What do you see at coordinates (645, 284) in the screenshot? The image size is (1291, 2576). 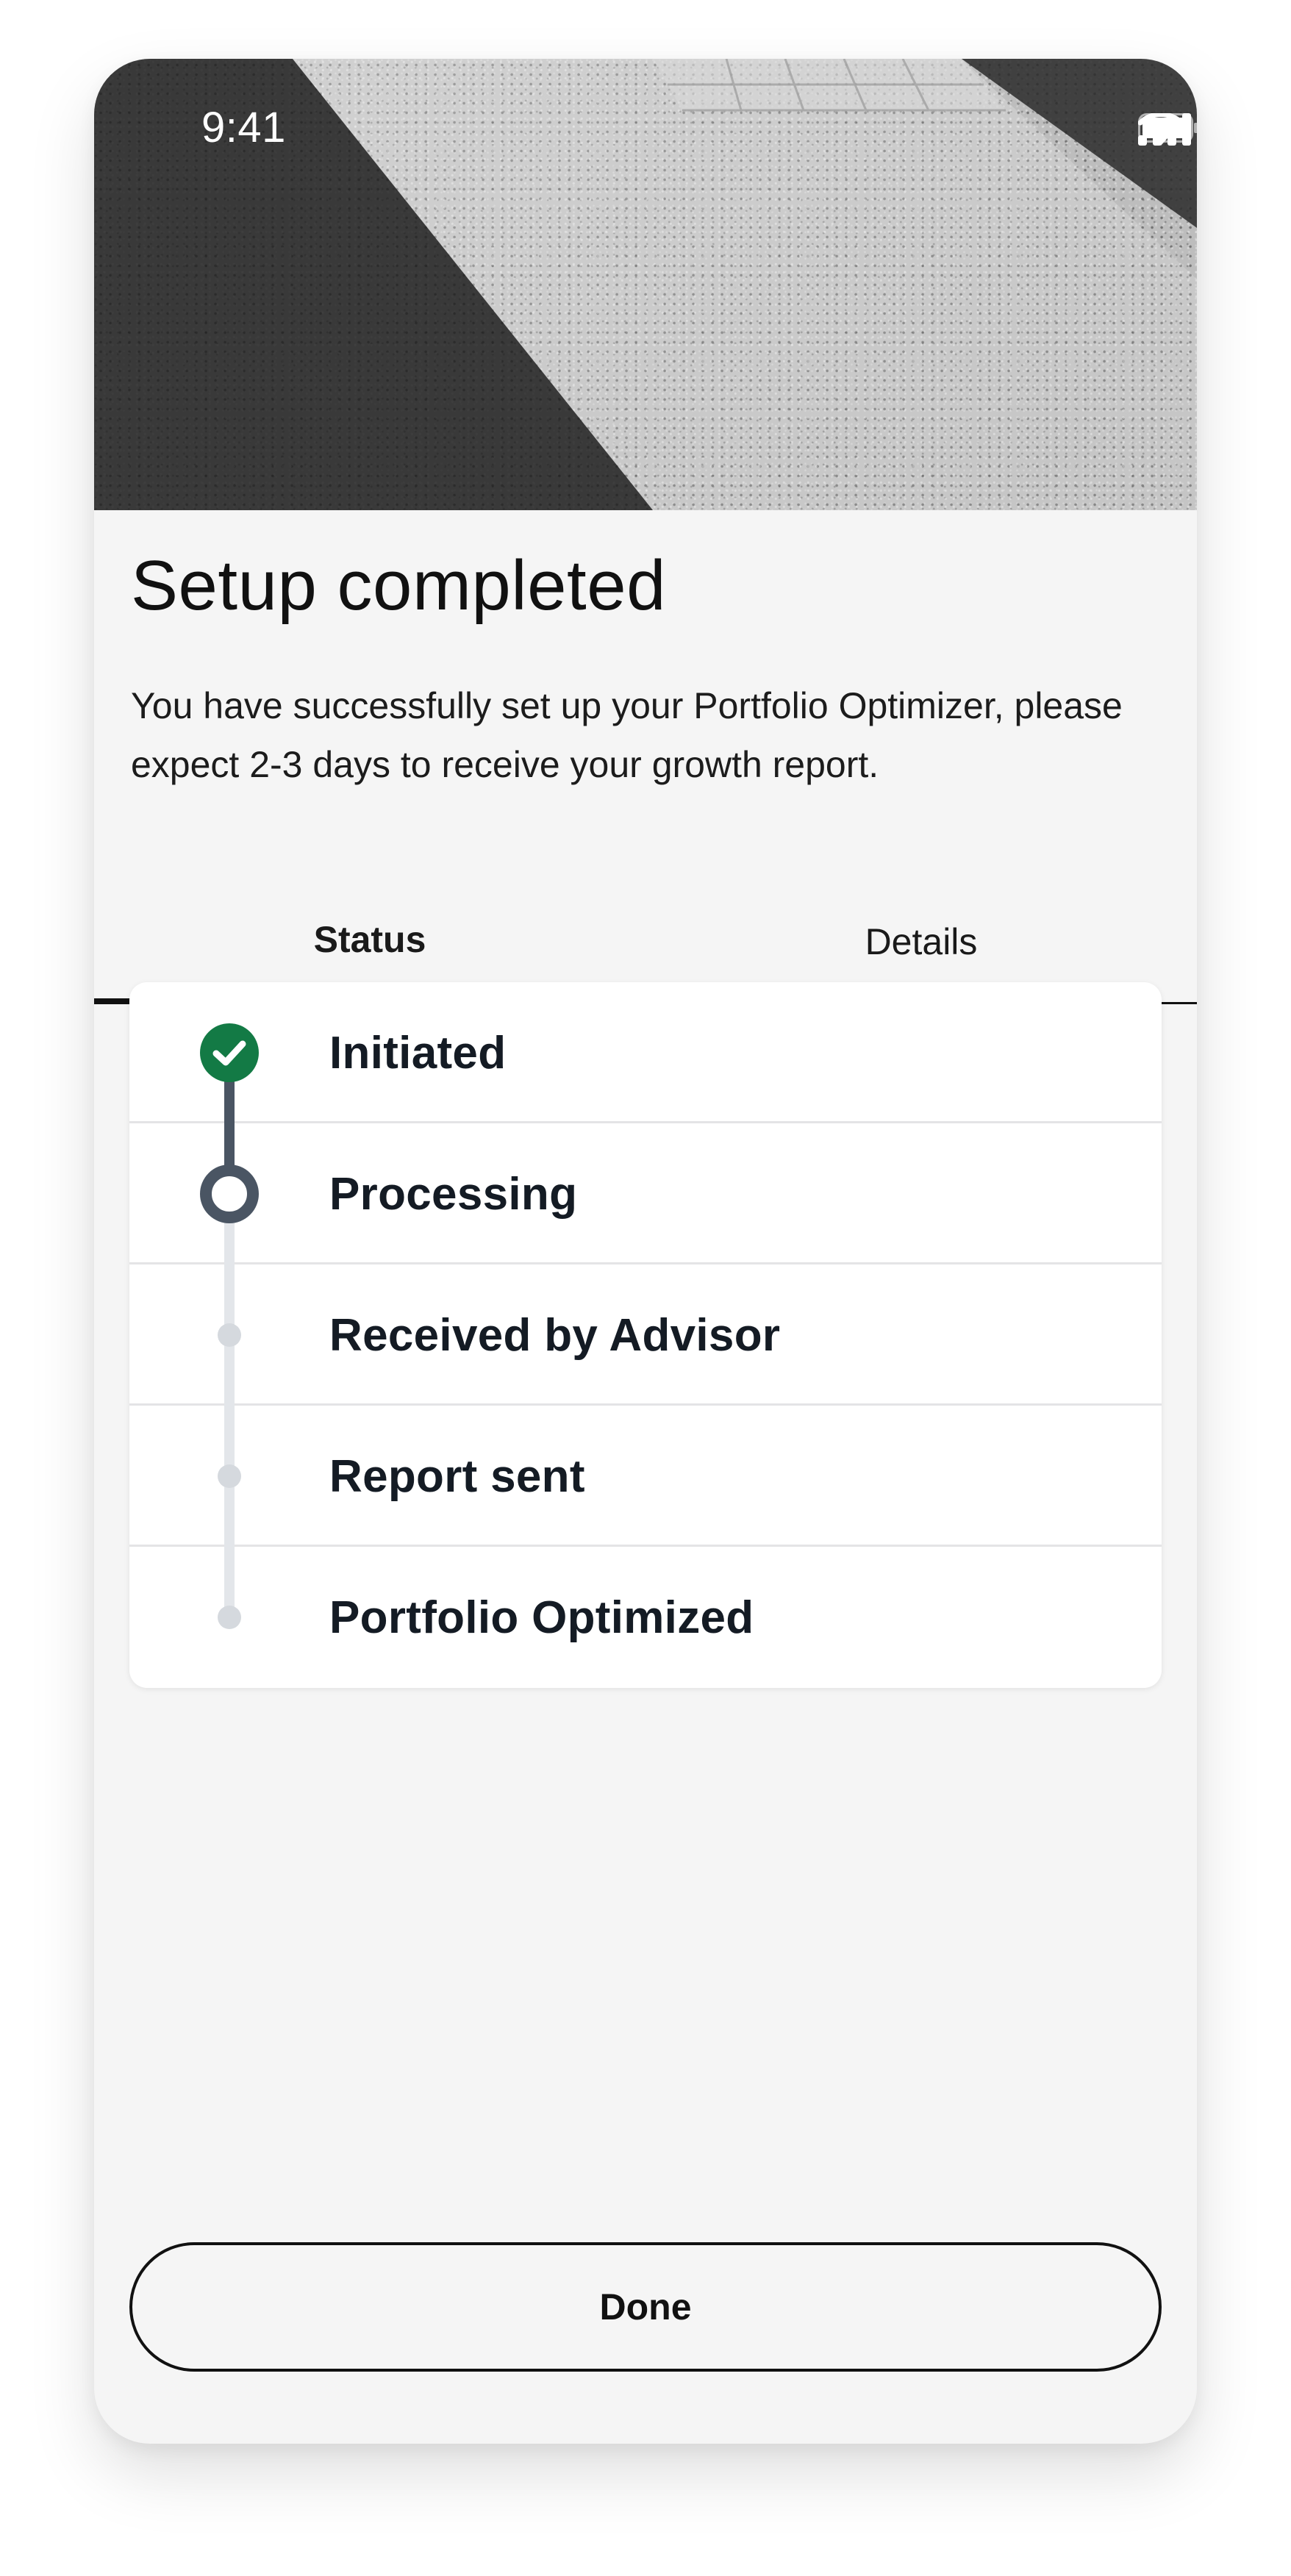 I see `hero-image: 9:41` at bounding box center [645, 284].